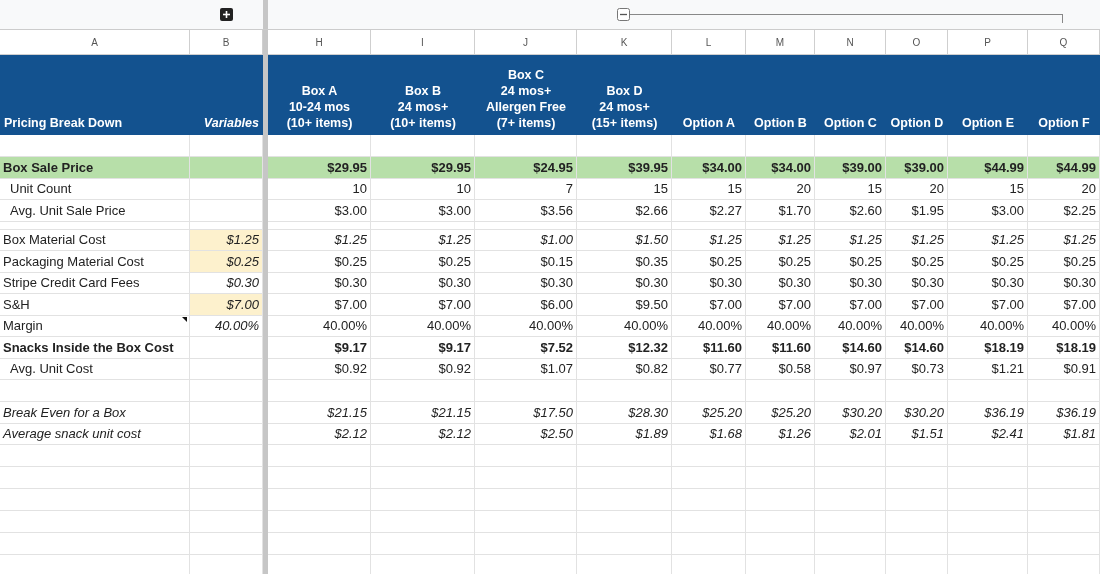 The width and height of the screenshot is (1100, 574). Describe the element at coordinates (624, 42) in the screenshot. I see `column-letter: K` at that location.